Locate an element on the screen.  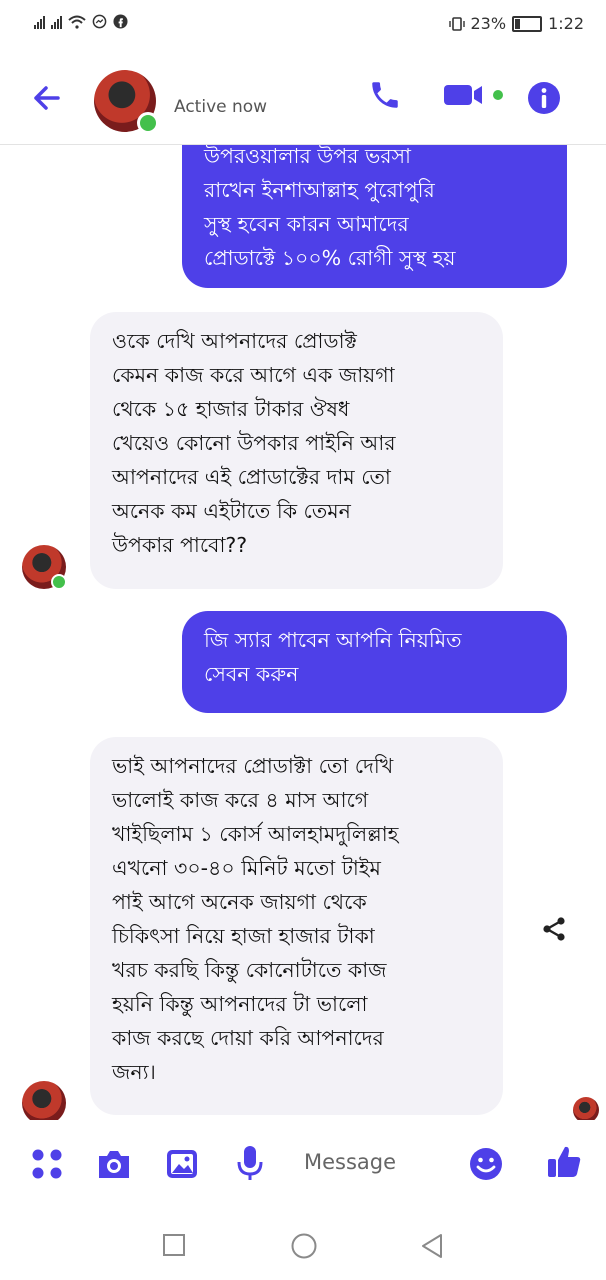
home-icon is located at coordinates (304, 1248).